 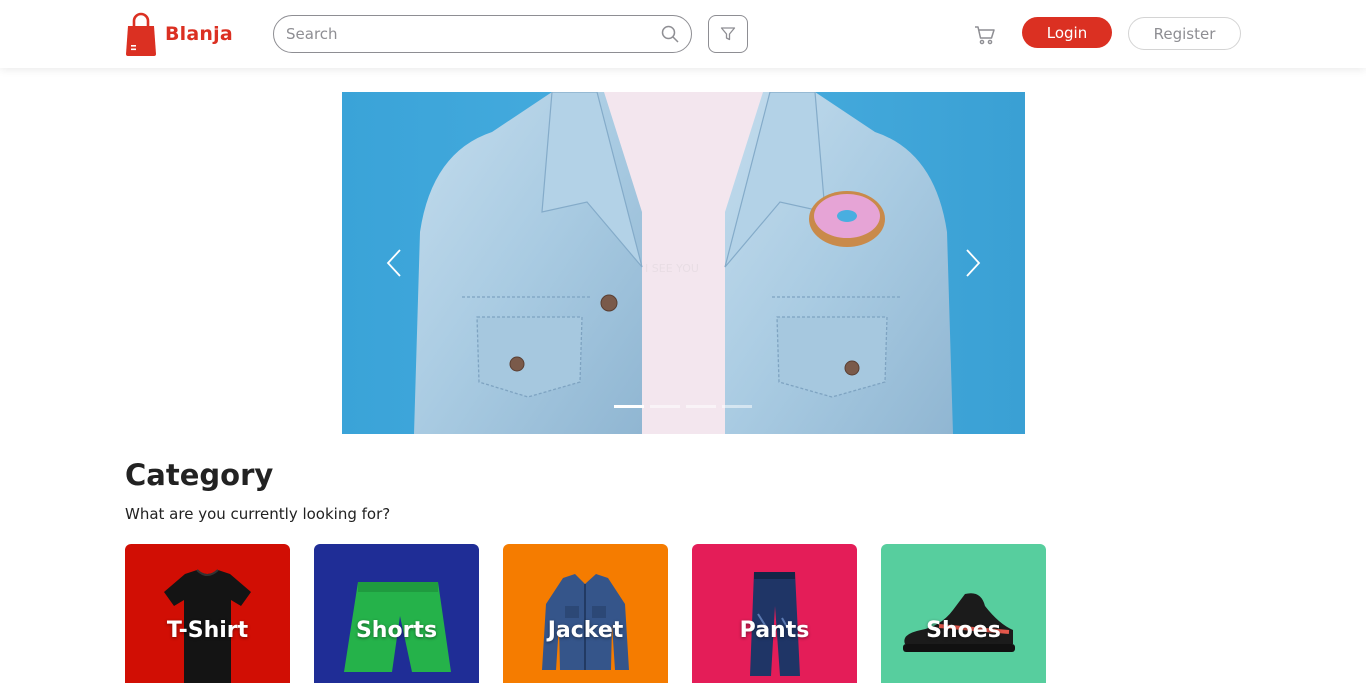 I want to click on category-label: Jacket, so click(x=585, y=630).